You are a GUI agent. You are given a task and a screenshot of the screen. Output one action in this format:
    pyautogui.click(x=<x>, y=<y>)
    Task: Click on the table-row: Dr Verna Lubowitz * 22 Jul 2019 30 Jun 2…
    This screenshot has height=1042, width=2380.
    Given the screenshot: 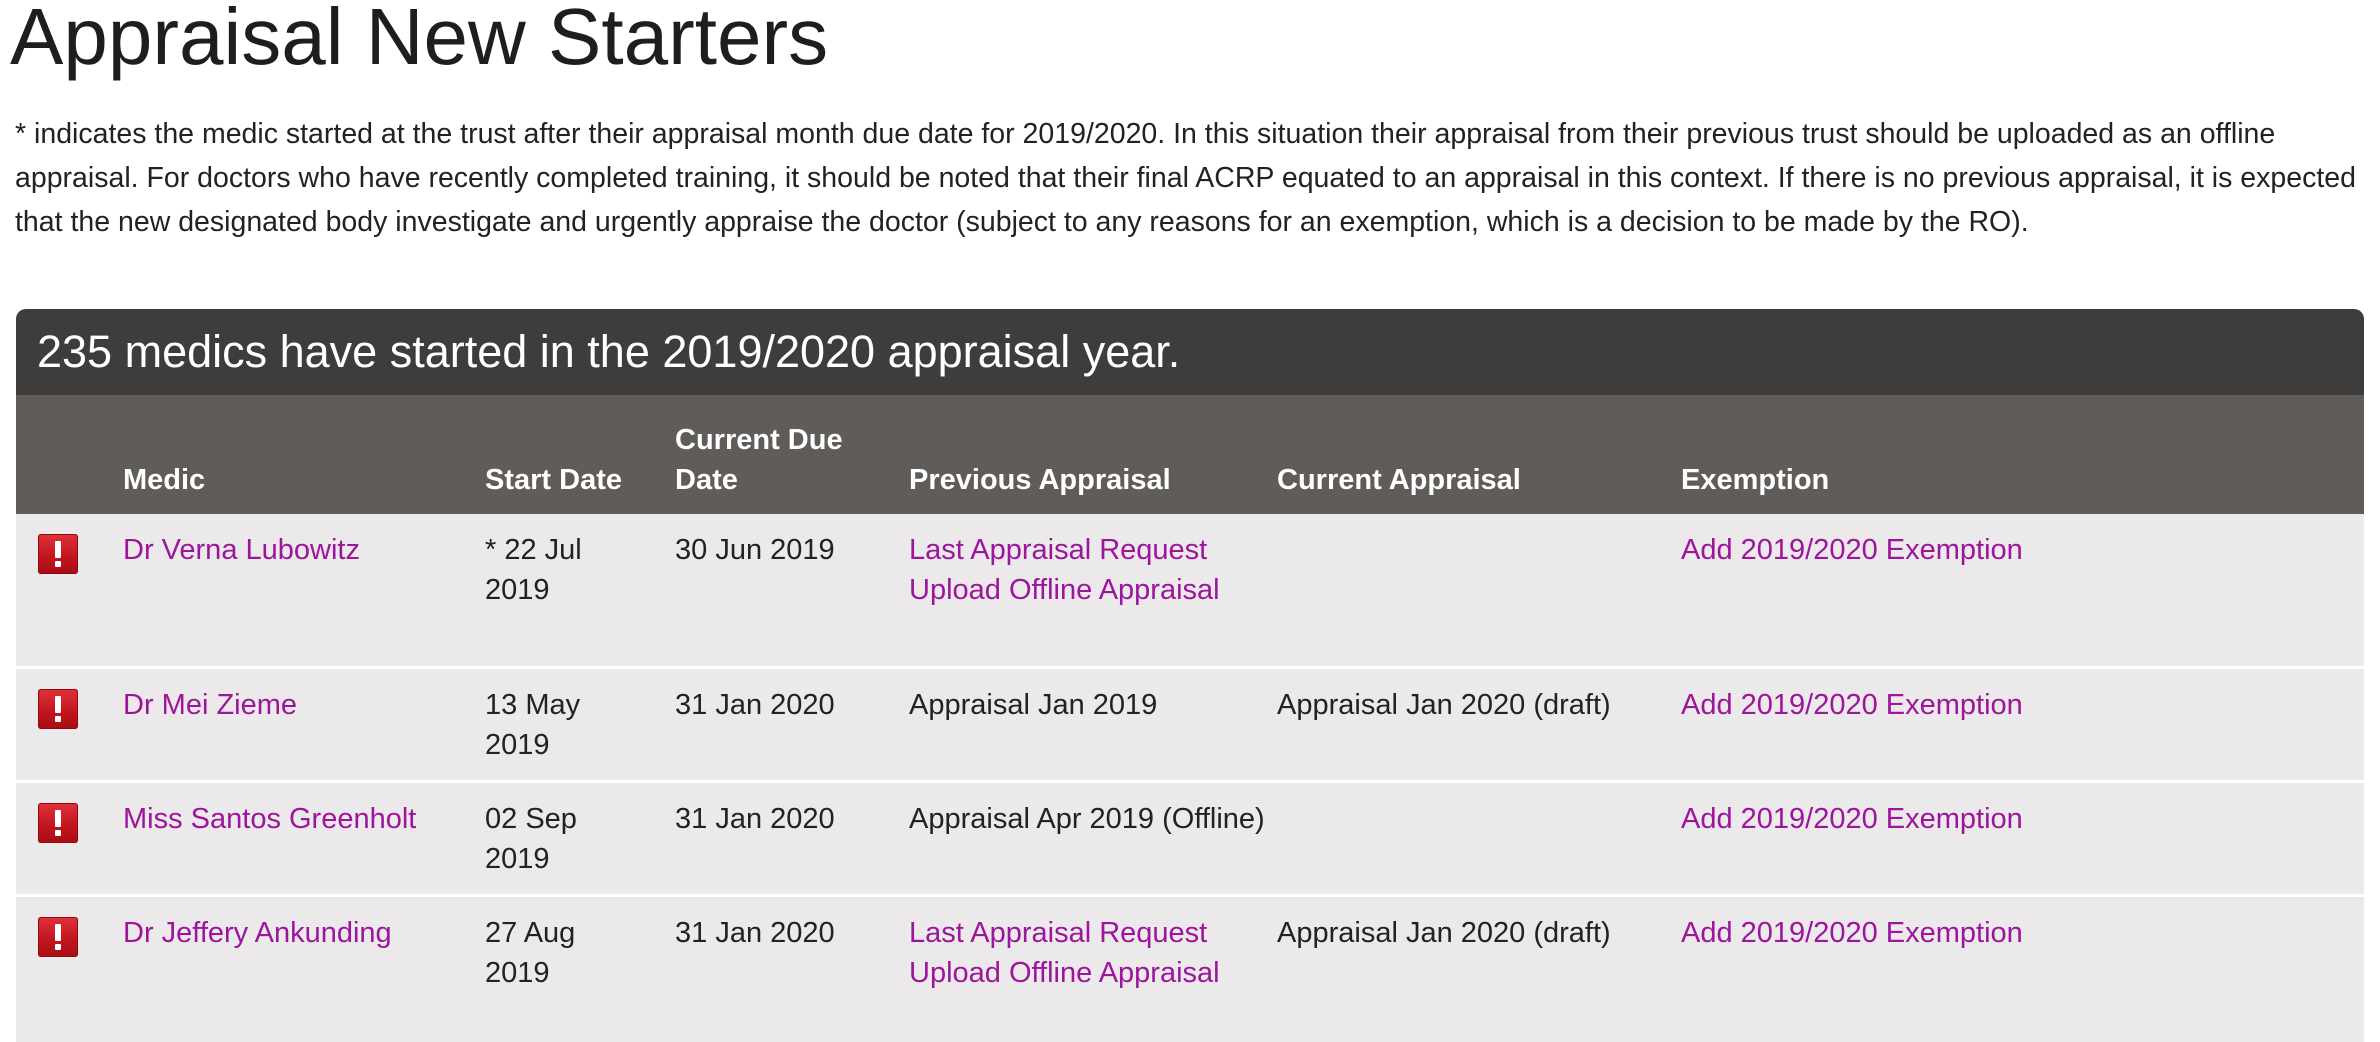 What is the action you would take?
    pyautogui.click(x=1190, y=590)
    